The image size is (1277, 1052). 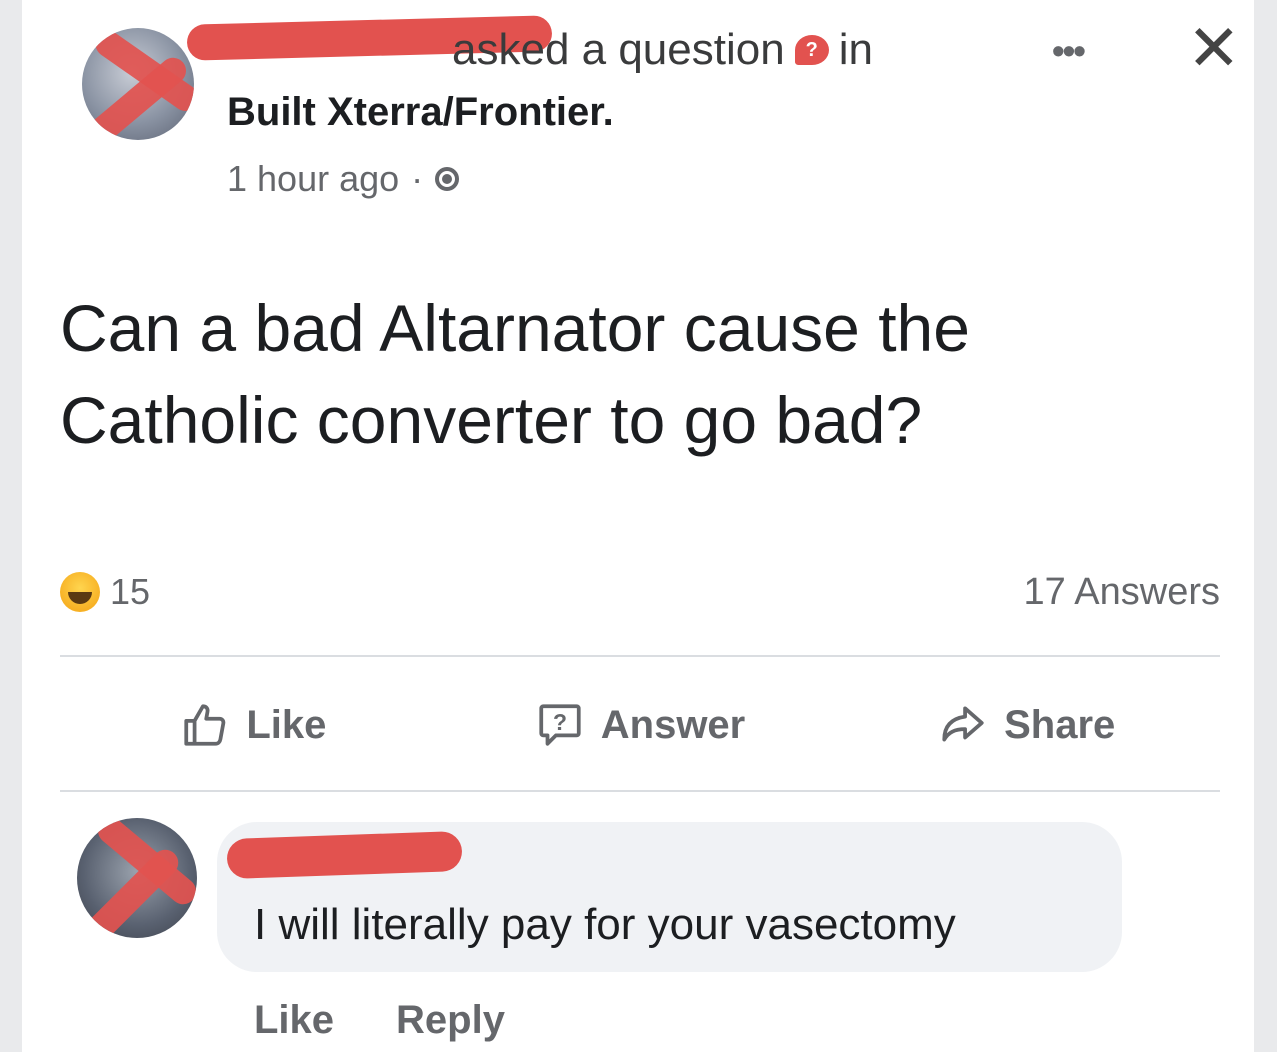 What do you see at coordinates (130, 591) in the screenshot?
I see `reaction-count: 15` at bounding box center [130, 591].